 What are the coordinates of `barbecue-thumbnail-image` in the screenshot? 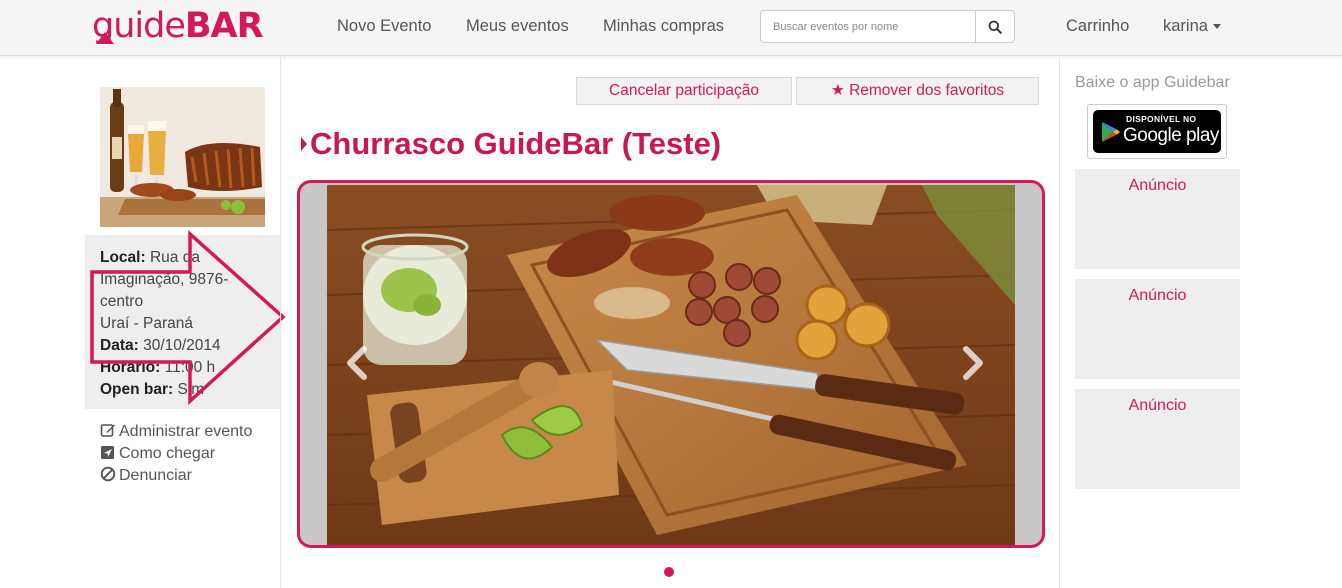 It's located at (182, 157).